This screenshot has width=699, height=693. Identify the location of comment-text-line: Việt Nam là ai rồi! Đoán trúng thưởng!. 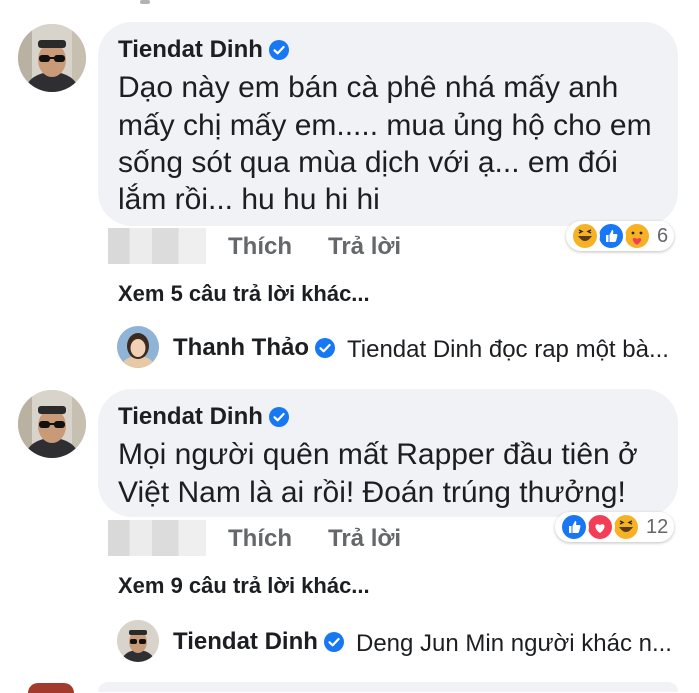
(372, 492).